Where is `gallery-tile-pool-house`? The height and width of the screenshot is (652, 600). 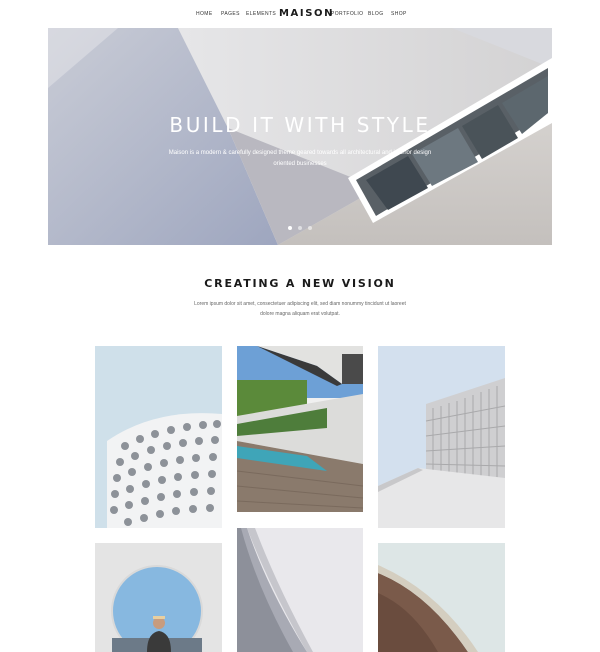 gallery-tile-pool-house is located at coordinates (300, 429).